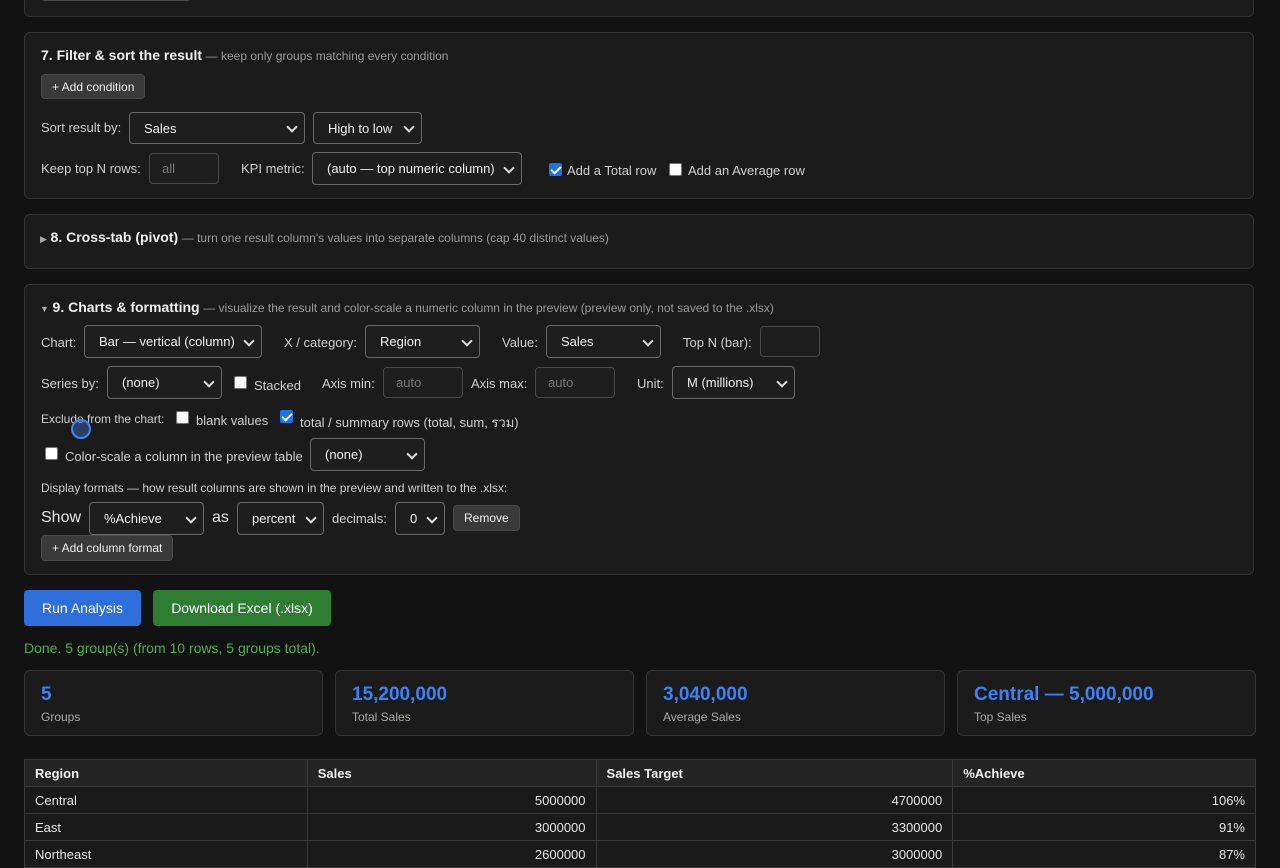 The width and height of the screenshot is (1280, 868). What do you see at coordinates (122, 55) in the screenshot?
I see `section-7-title: 7. Filter & sort the result` at bounding box center [122, 55].